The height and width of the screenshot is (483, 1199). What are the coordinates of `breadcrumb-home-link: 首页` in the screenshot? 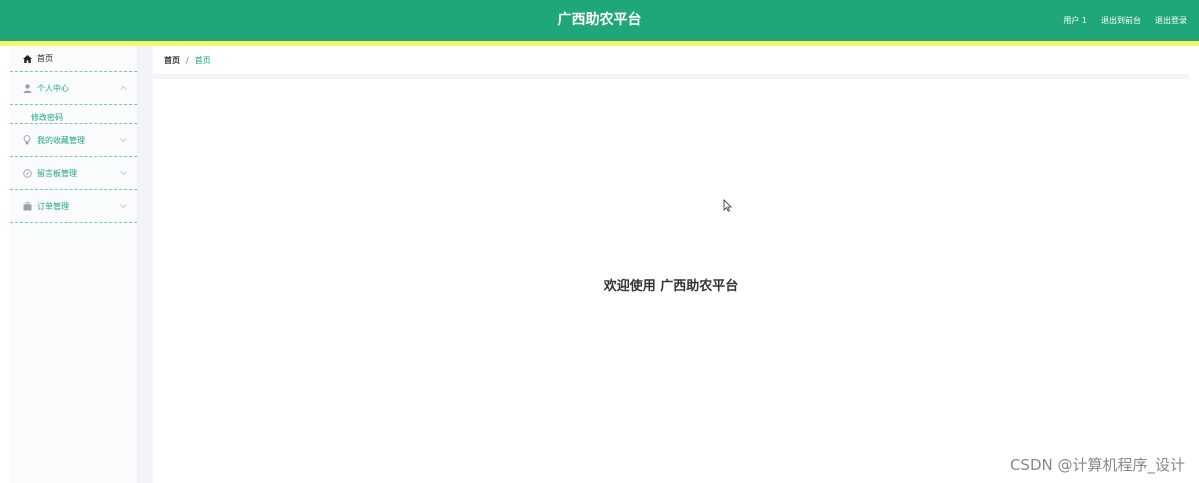 It's located at (172, 60).